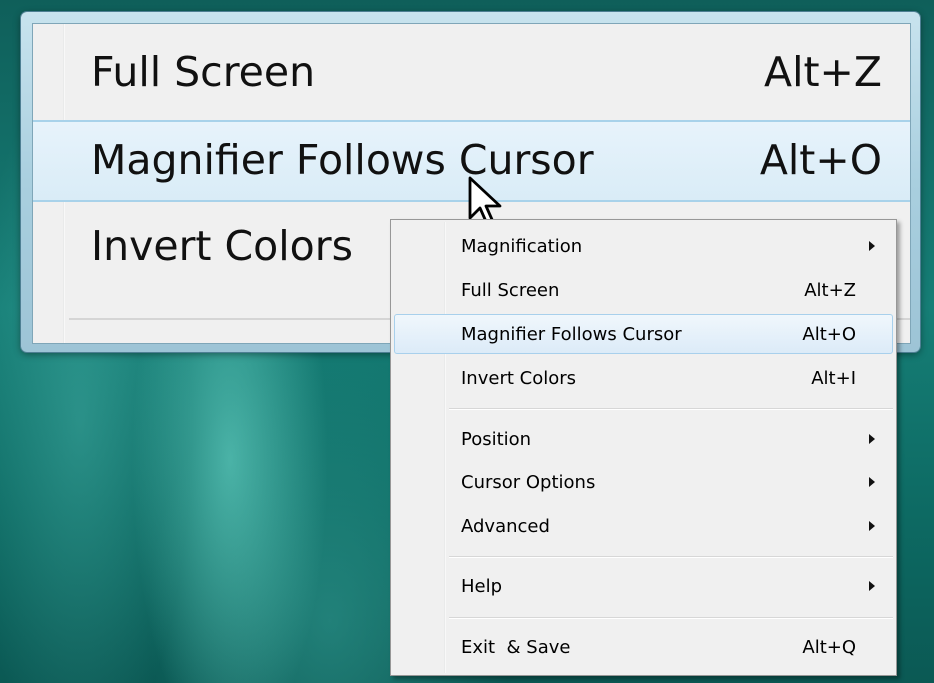 This screenshot has height=683, width=934. Describe the element at coordinates (522, 246) in the screenshot. I see `menu-item-label: Magnification` at that location.